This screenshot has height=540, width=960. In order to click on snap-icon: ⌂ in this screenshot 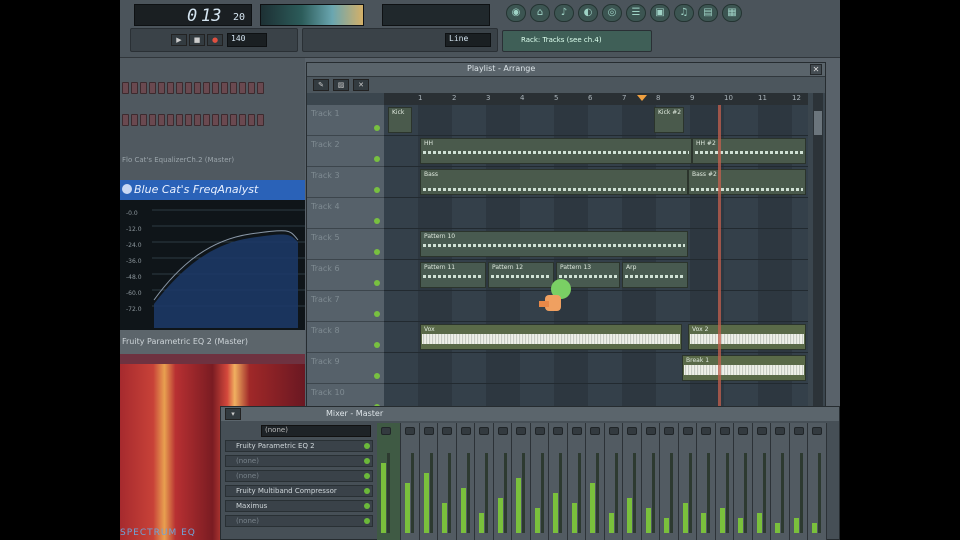, I will do `click(540, 13)`.